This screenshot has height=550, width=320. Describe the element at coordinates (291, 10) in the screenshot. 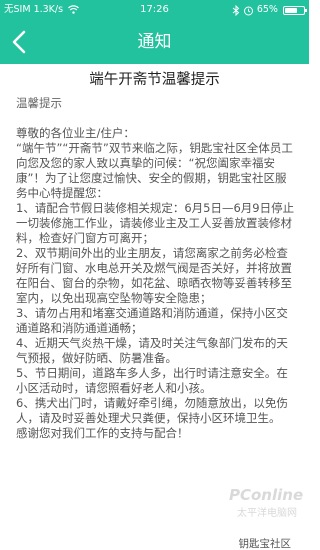

I see `battery-level-fill` at that location.